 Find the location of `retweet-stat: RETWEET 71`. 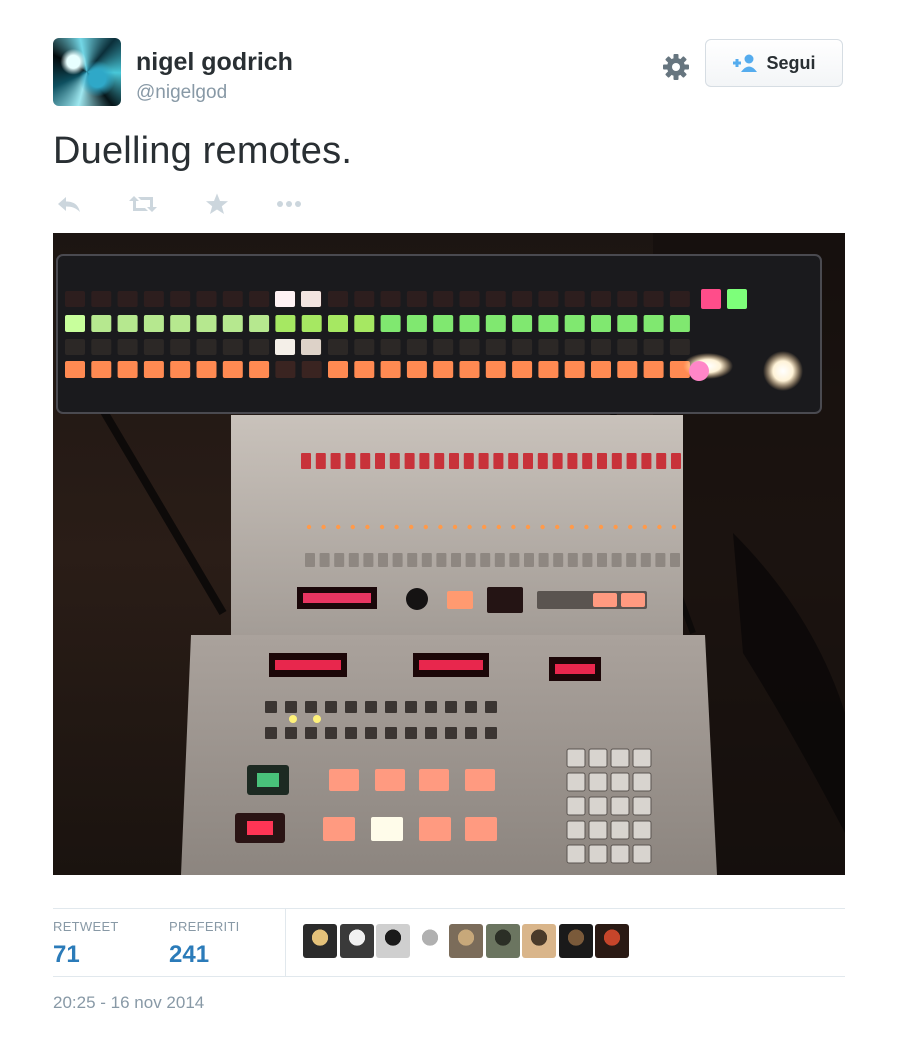

retweet-stat: RETWEET 71 is located at coordinates (86, 944).